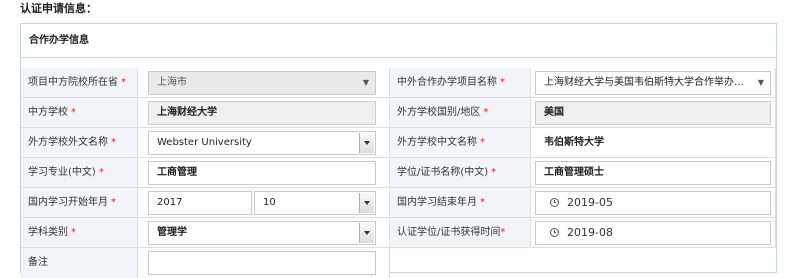  I want to click on study-end-date-picker: 2019-05, so click(653, 203).